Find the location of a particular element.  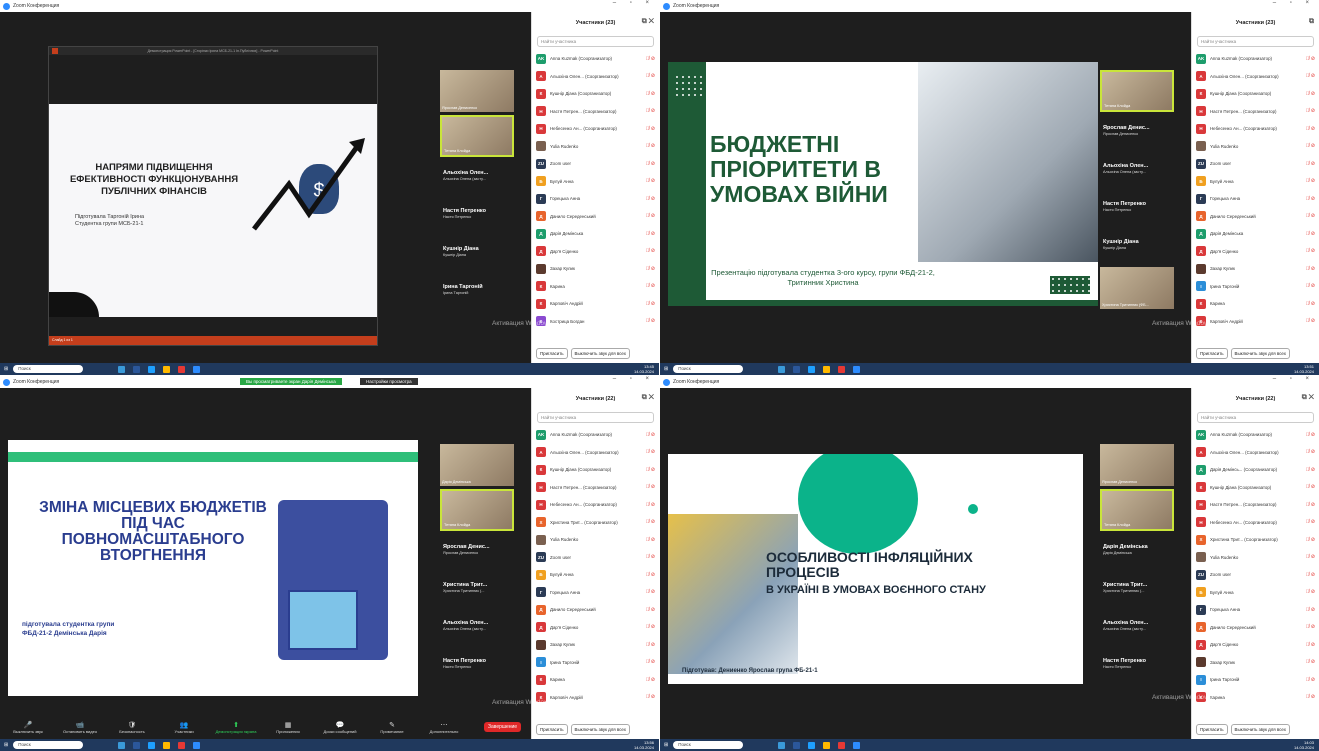

toolbar-button: ▦ Приложения is located at coordinates (288, 727).